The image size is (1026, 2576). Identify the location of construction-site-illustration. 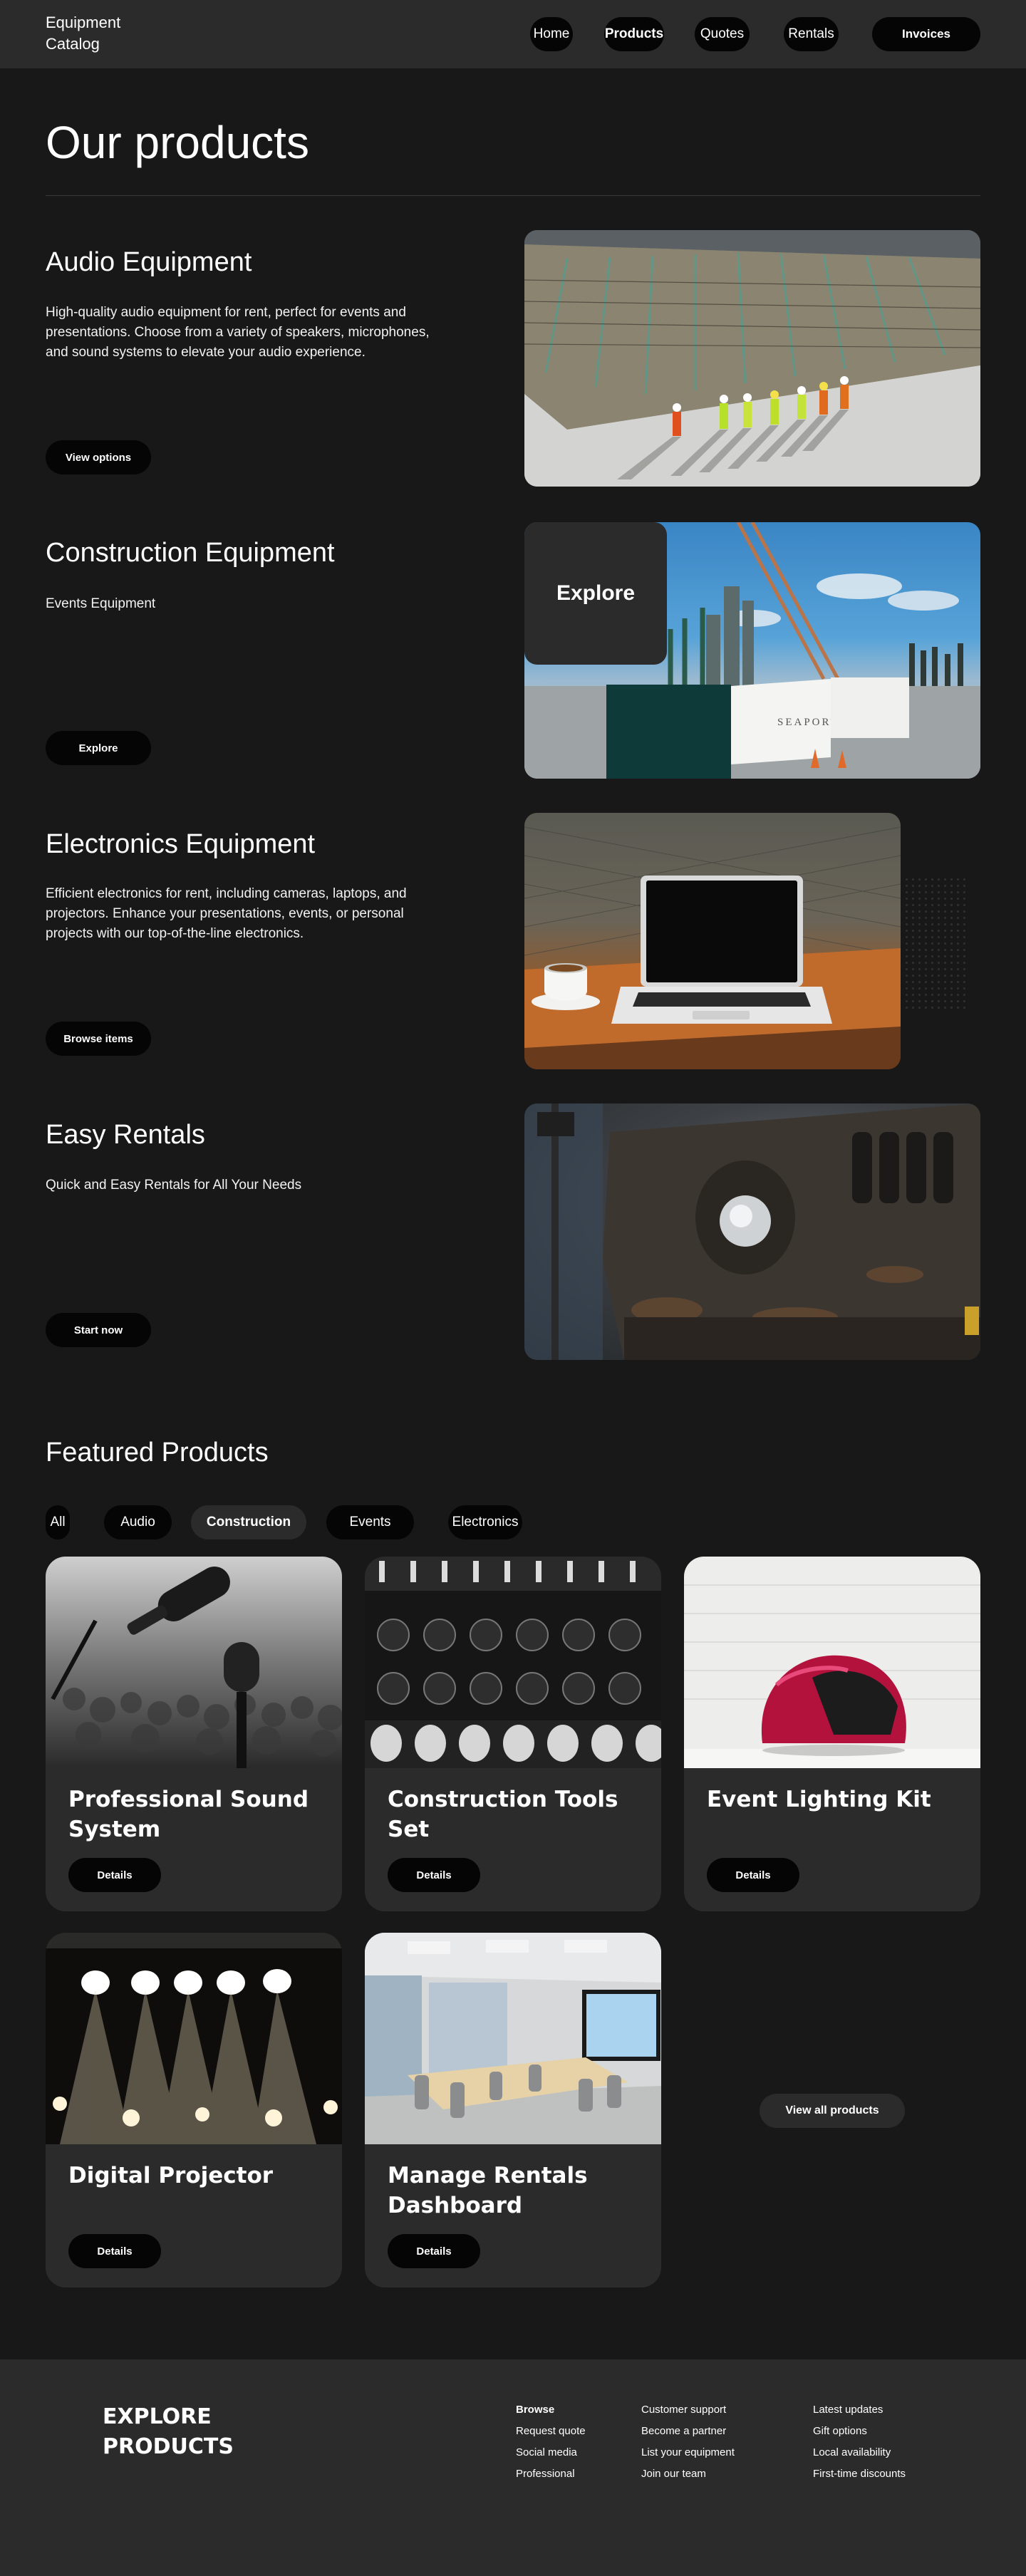
(752, 358).